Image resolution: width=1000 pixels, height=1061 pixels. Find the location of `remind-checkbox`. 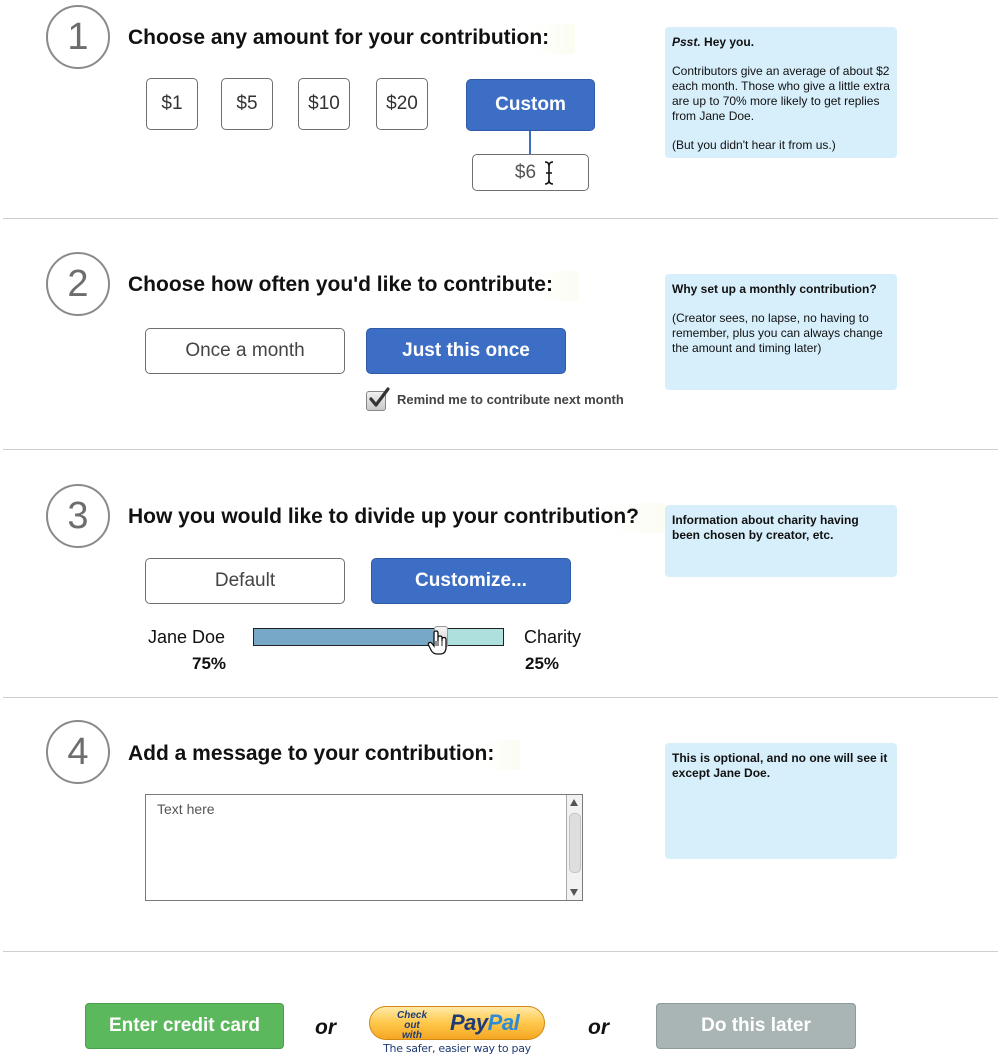

remind-checkbox is located at coordinates (378, 399).